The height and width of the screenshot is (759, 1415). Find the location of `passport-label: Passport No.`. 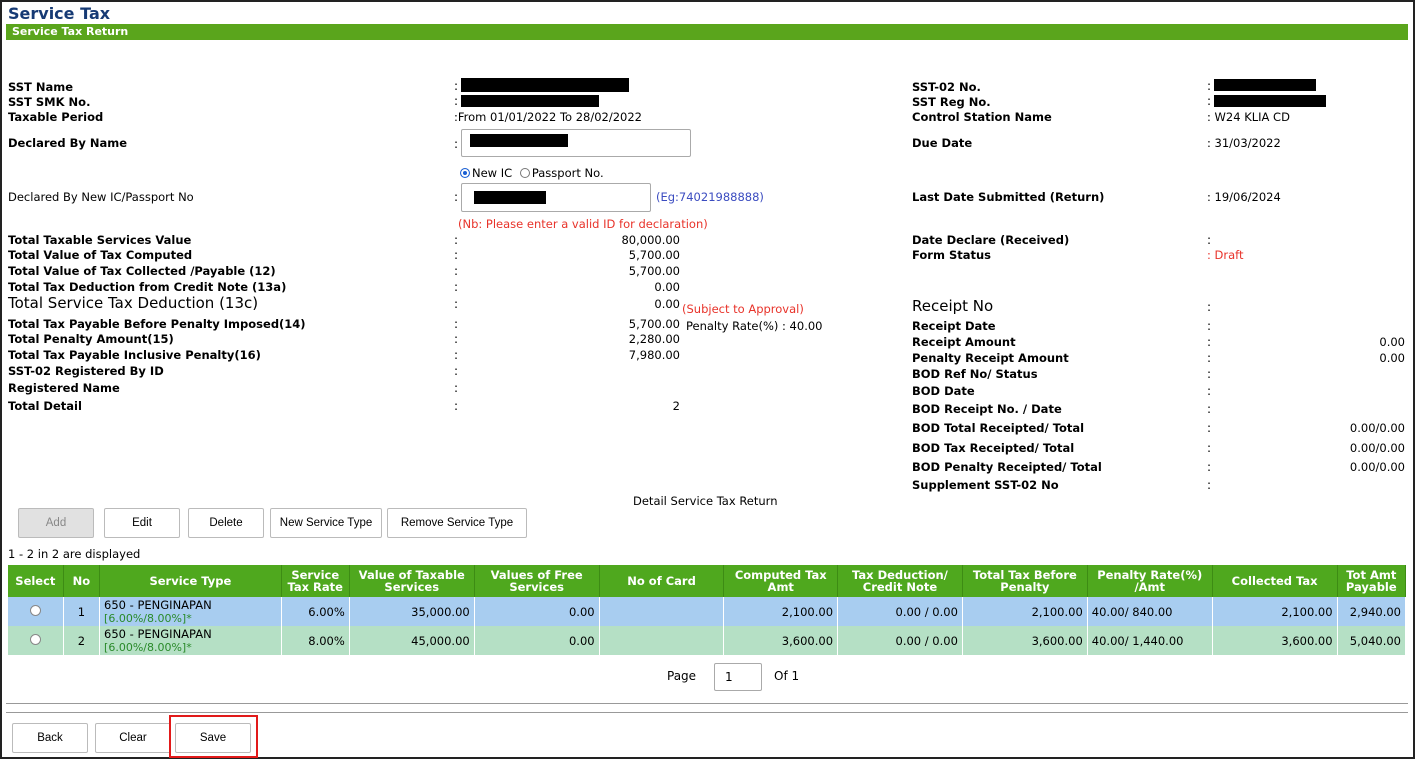

passport-label: Passport No. is located at coordinates (567, 173).